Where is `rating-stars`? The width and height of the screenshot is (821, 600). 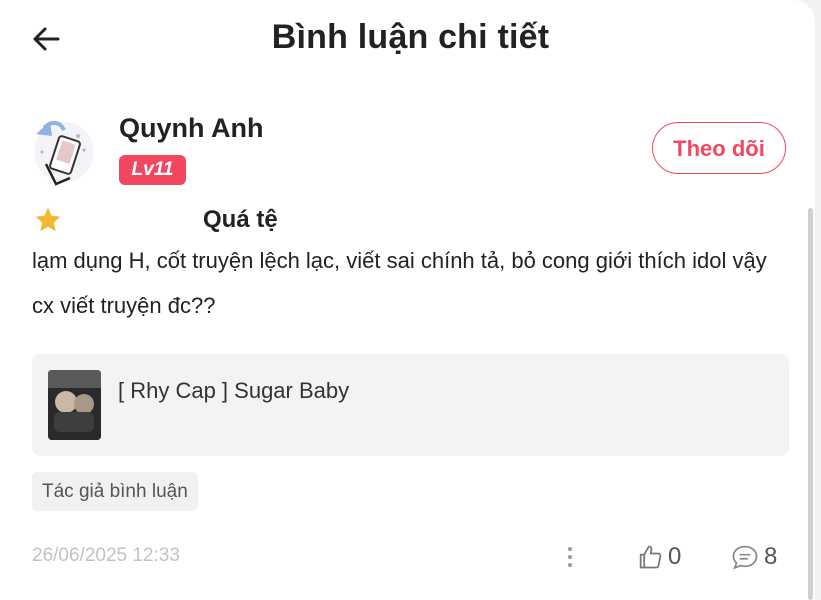
rating-stars is located at coordinates (48, 220).